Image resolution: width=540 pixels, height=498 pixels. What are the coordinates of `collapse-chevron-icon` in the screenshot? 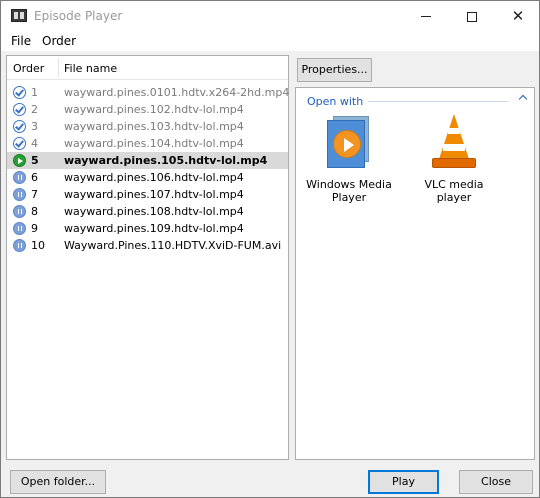 It's located at (523, 98).